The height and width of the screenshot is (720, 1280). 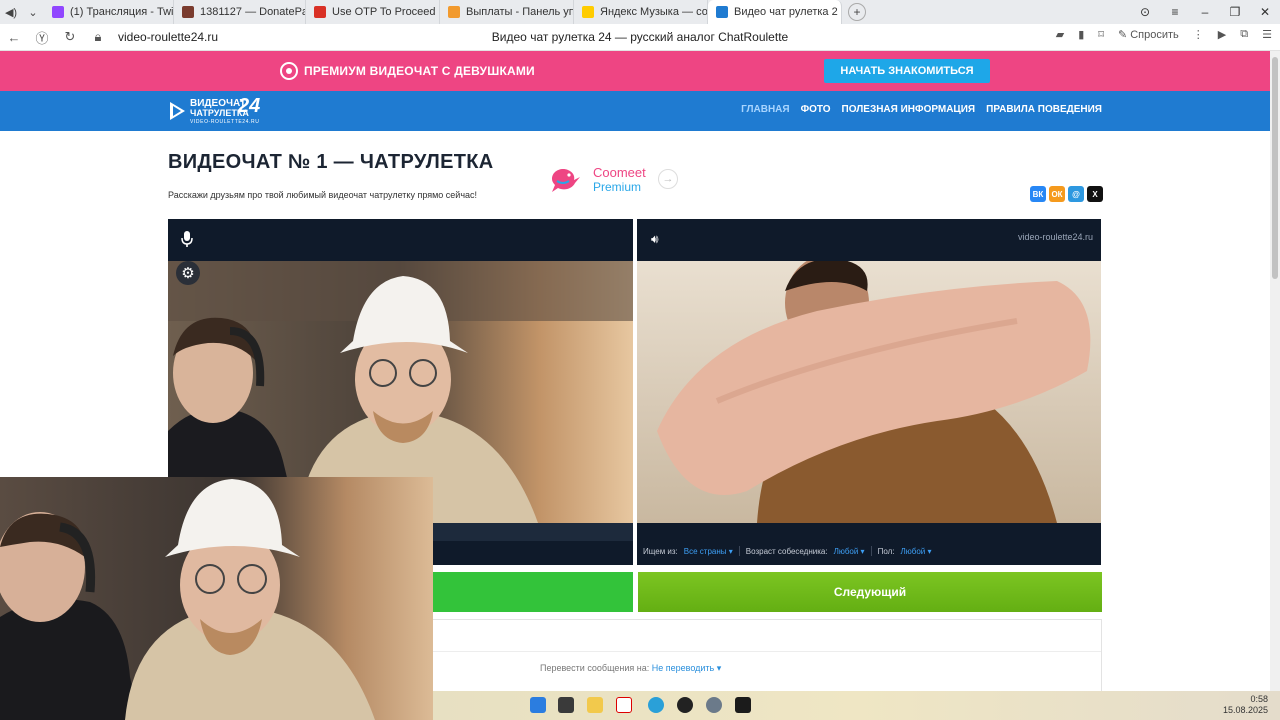 What do you see at coordinates (656, 705) in the screenshot?
I see `telegram-icon` at bounding box center [656, 705].